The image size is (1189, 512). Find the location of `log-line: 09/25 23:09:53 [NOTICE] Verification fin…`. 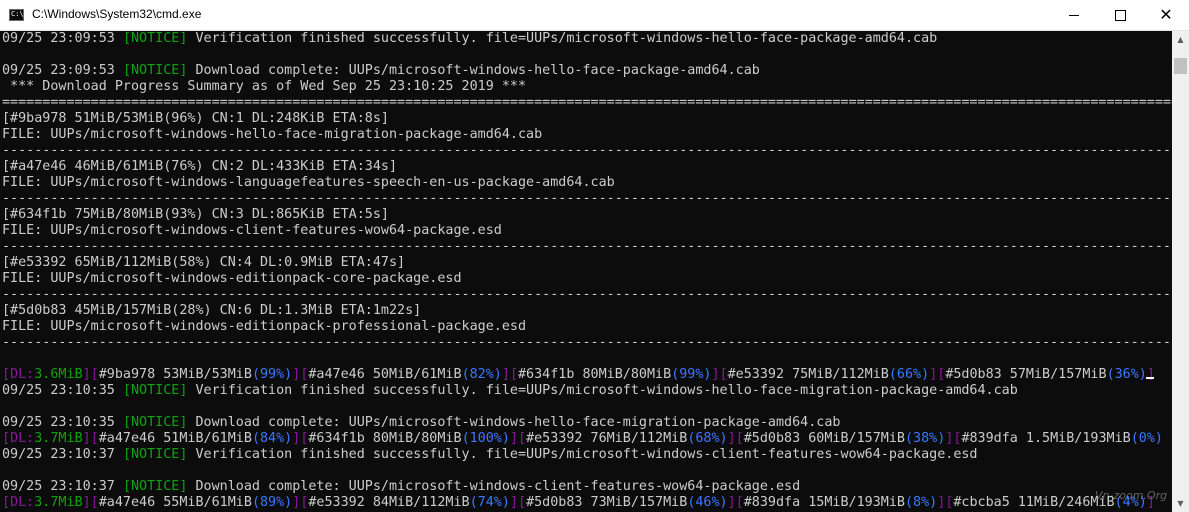

log-line: 09/25 23:09:53 [NOTICE] Verification fin… is located at coordinates (470, 38).